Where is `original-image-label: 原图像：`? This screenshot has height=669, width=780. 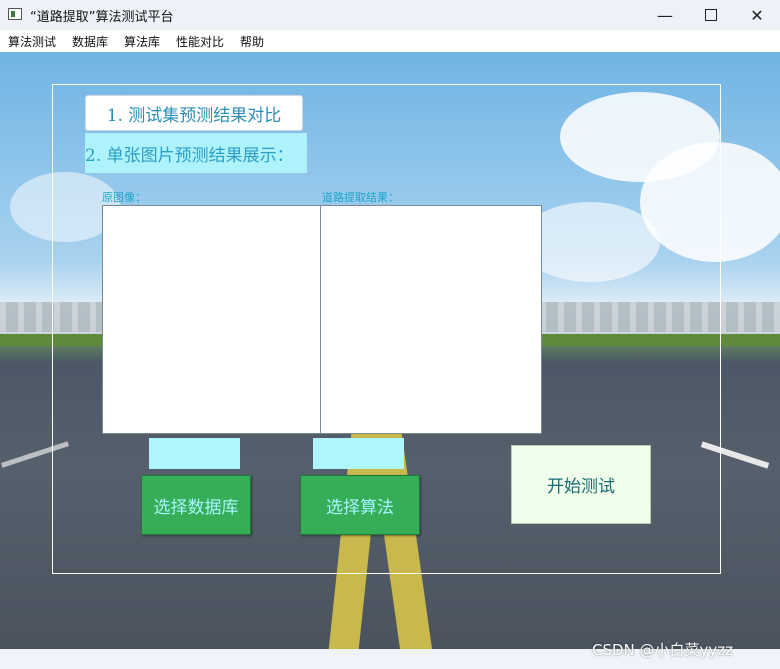 original-image-label: 原图像： is located at coordinates (124, 197).